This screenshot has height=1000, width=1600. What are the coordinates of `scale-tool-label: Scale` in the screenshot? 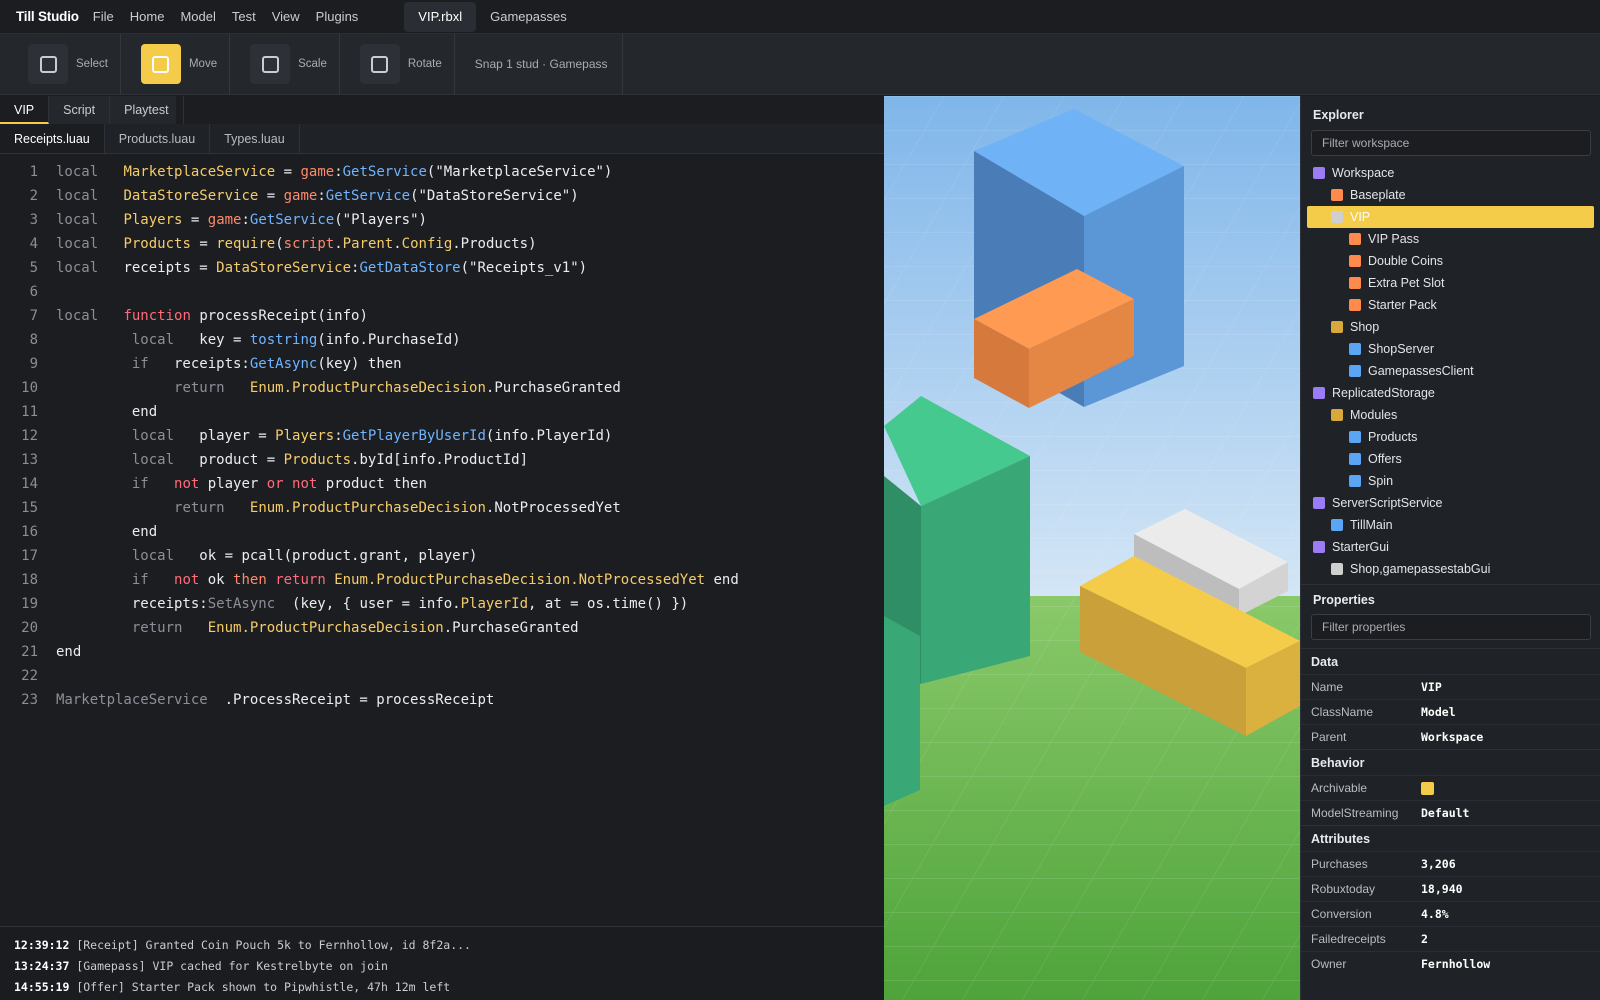 It's located at (312, 64).